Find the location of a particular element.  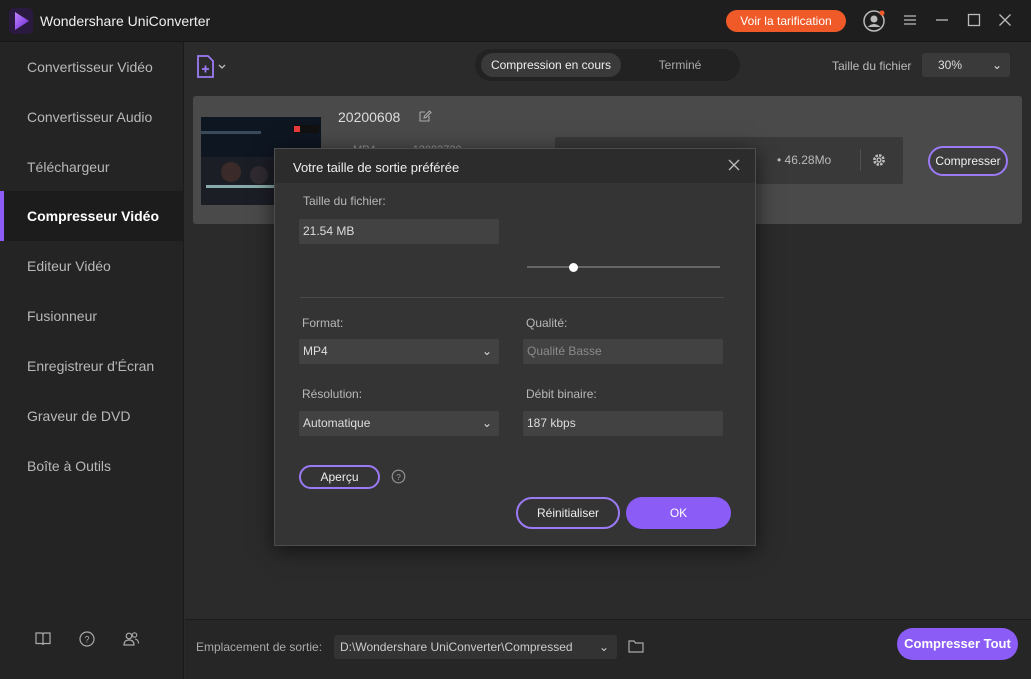

reset-button: Réinitialiser is located at coordinates (568, 513).